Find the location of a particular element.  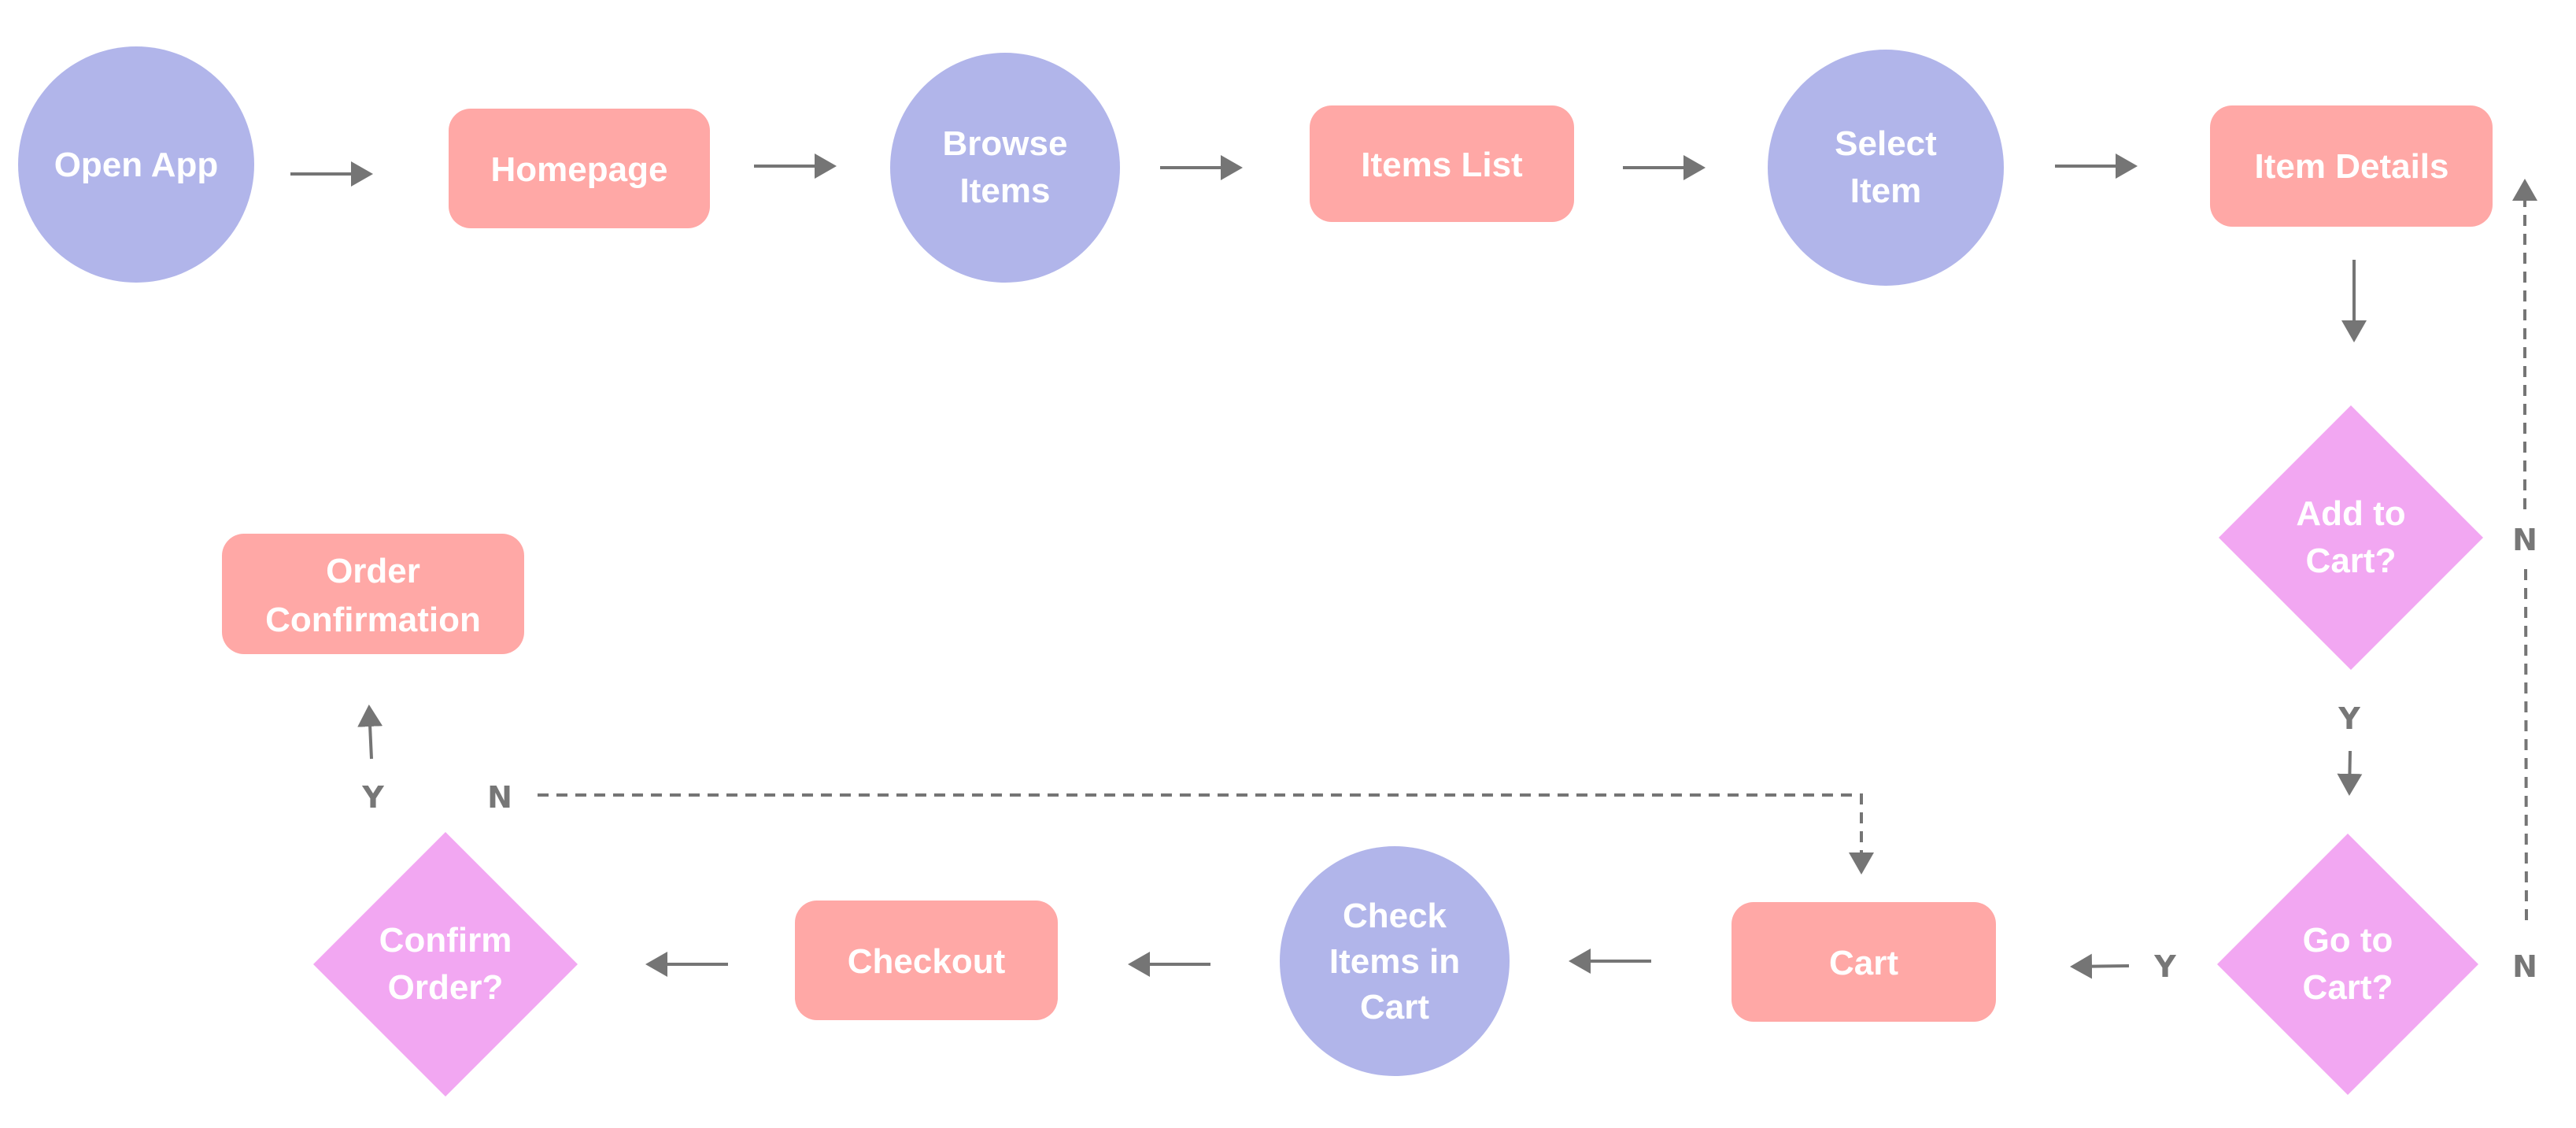

svg-text: Open App is located at coordinates (136, 165).